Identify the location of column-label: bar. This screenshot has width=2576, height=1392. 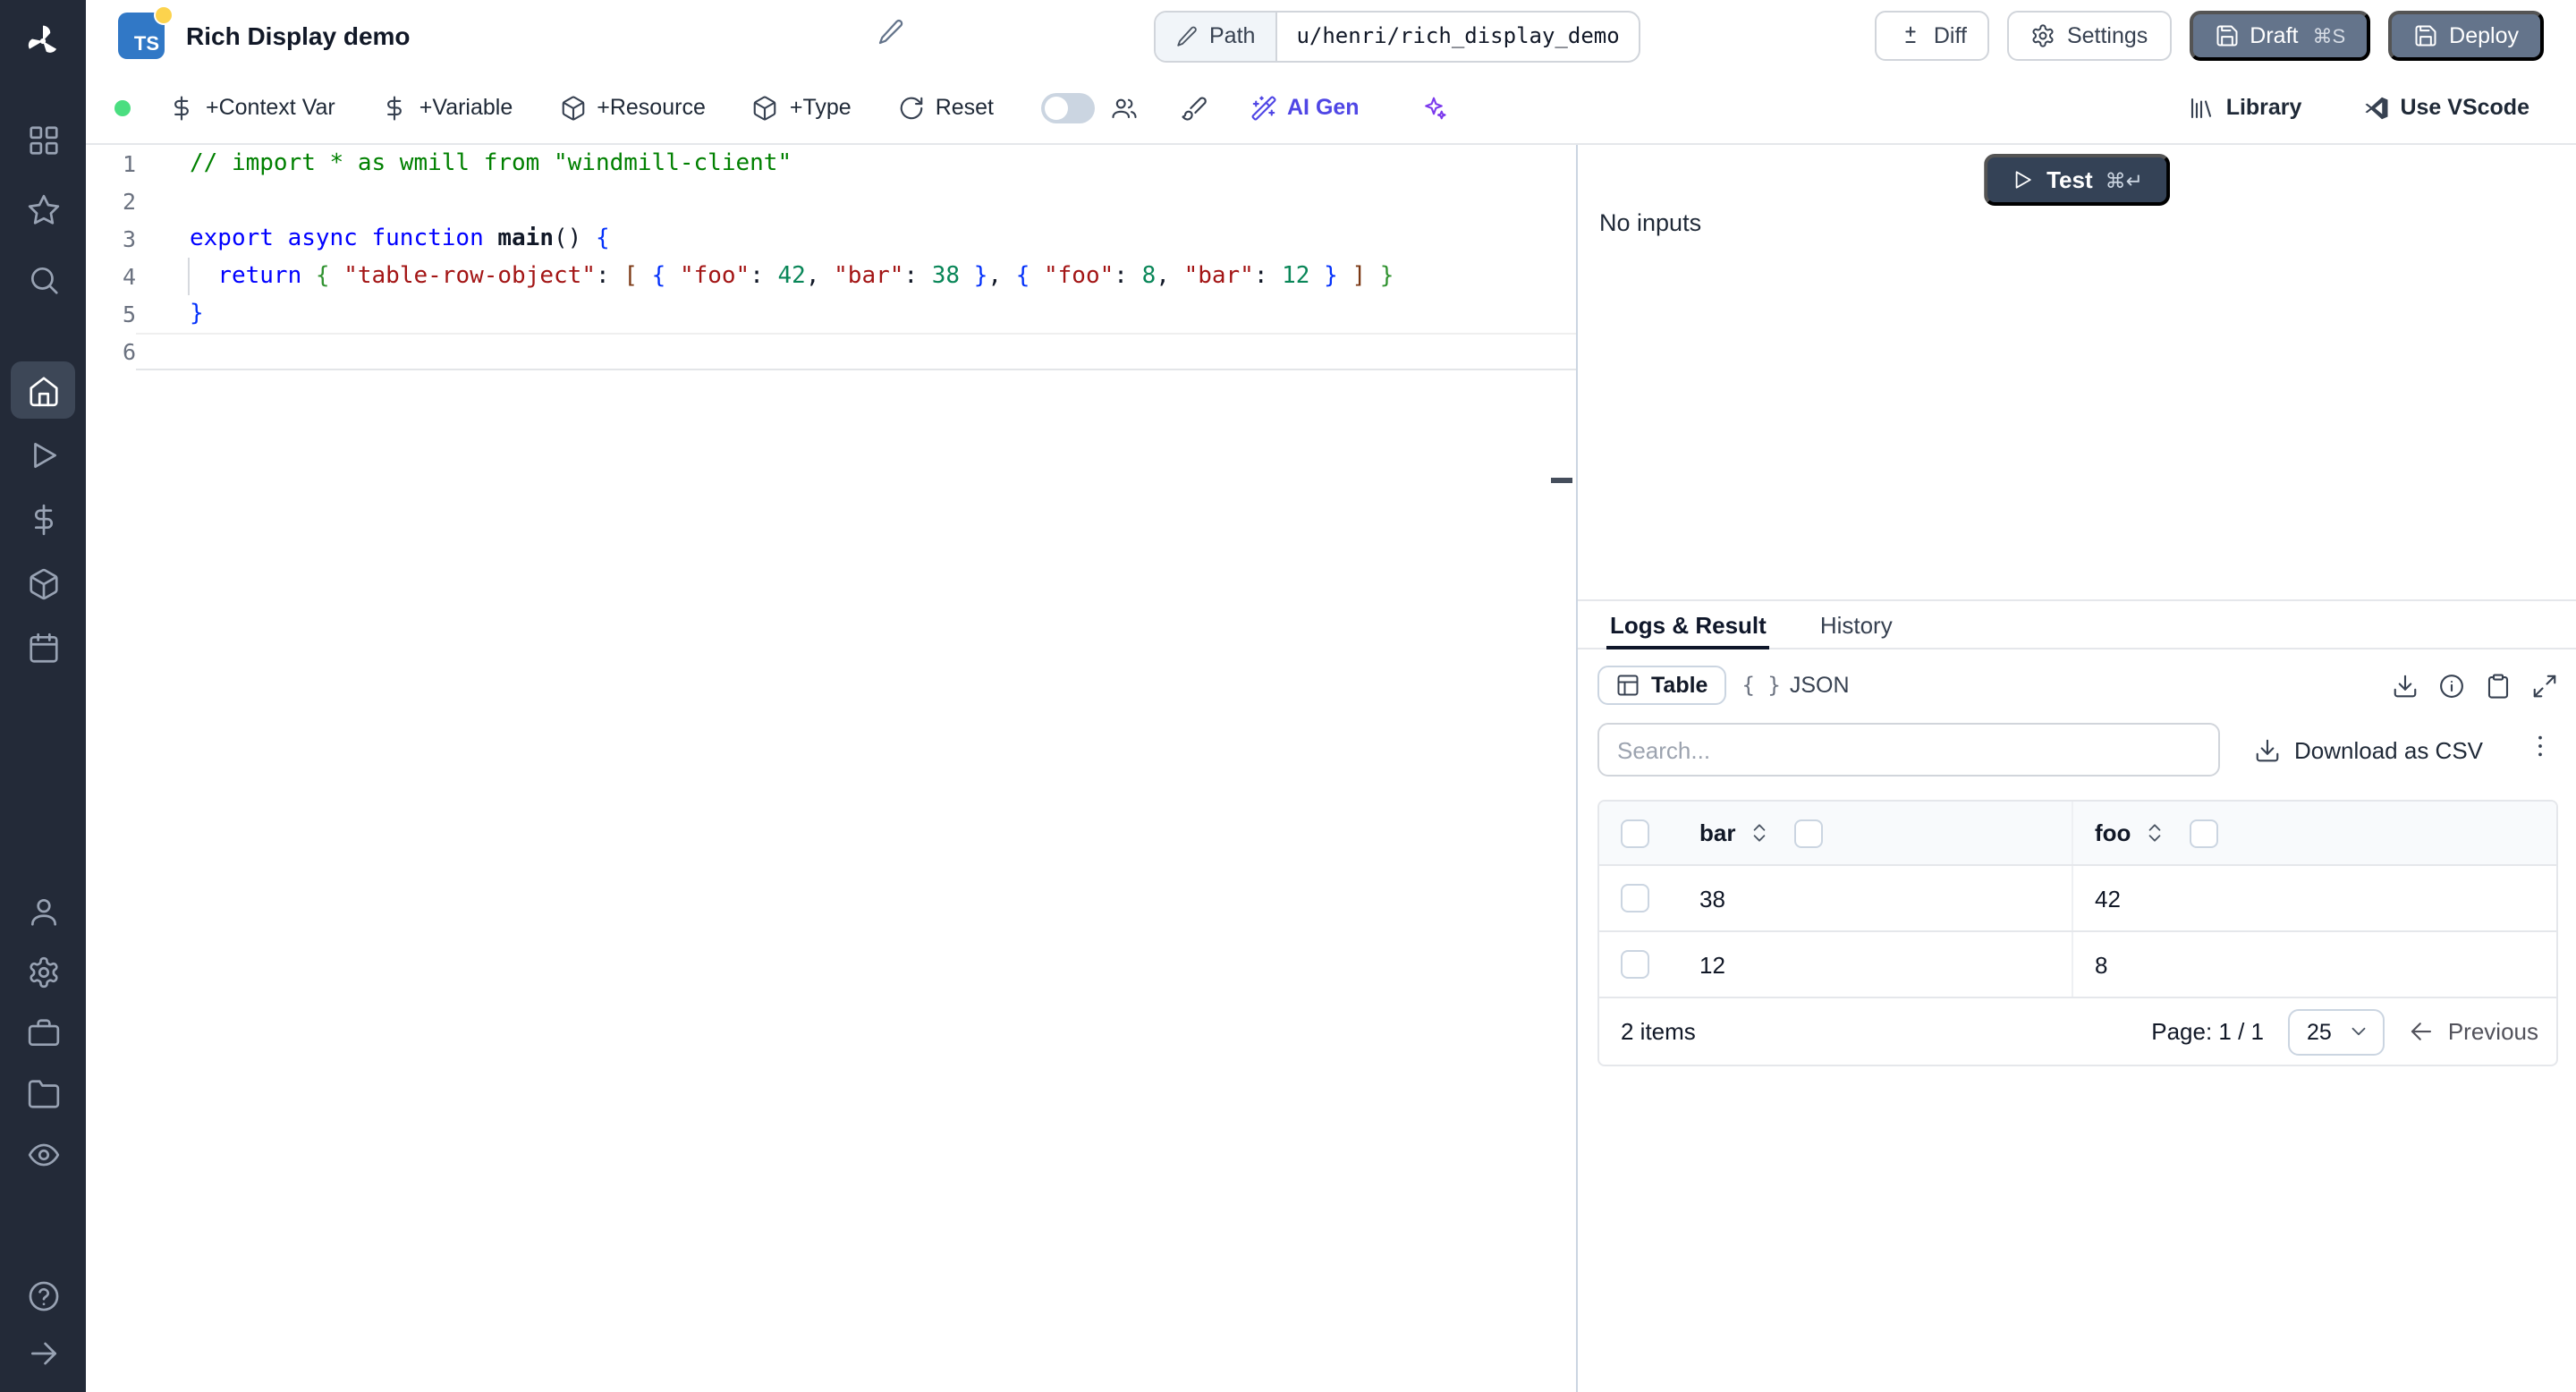
(1717, 832).